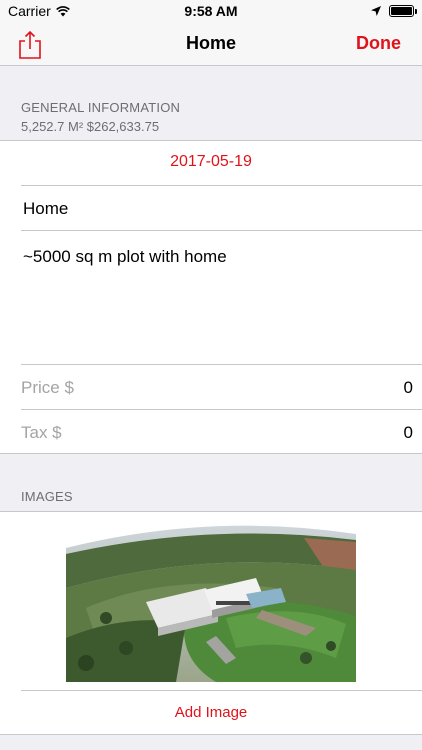 Image resolution: width=422 pixels, height=750 pixels. Describe the element at coordinates (211, 11) in the screenshot. I see `status-bar: Carrier 9:58 AM` at that location.